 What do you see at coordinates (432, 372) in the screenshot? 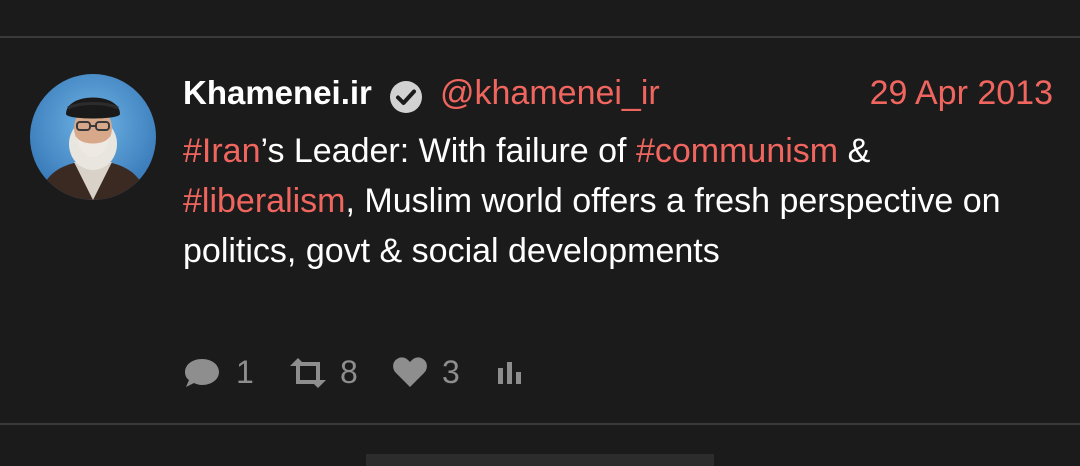
I see `like-button: 3` at bounding box center [432, 372].